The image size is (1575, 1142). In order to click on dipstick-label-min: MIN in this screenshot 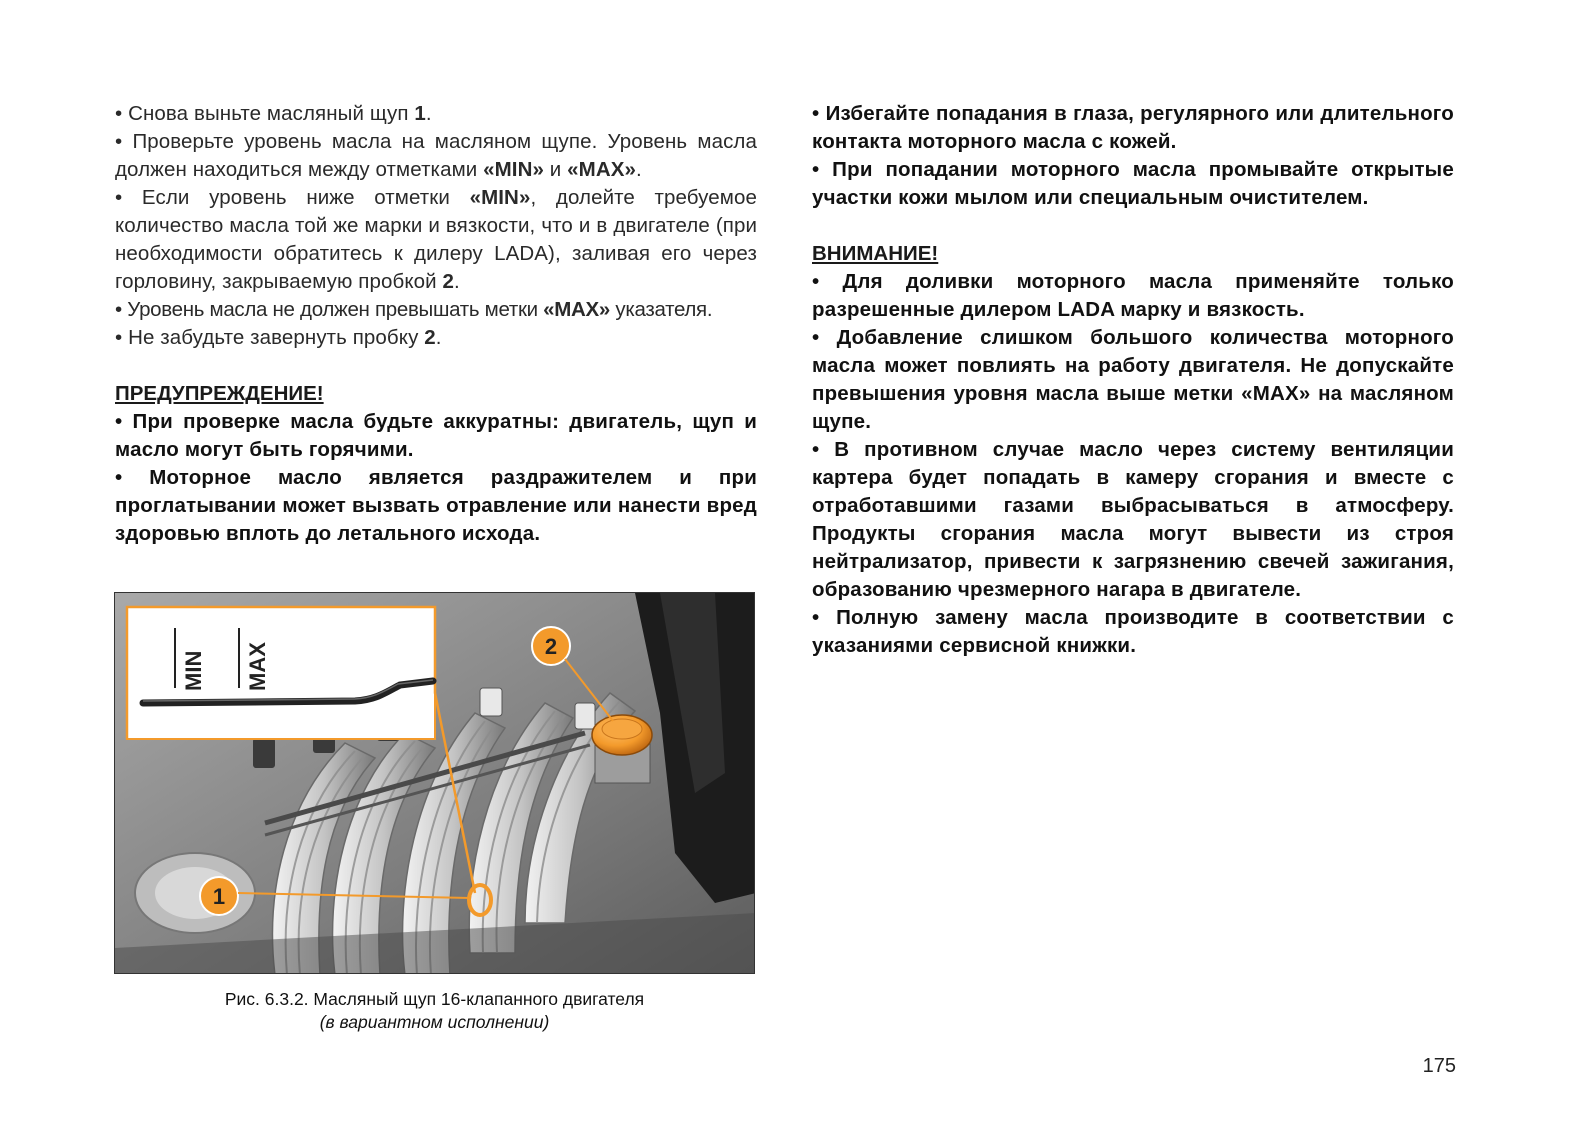, I will do `click(193, 671)`.